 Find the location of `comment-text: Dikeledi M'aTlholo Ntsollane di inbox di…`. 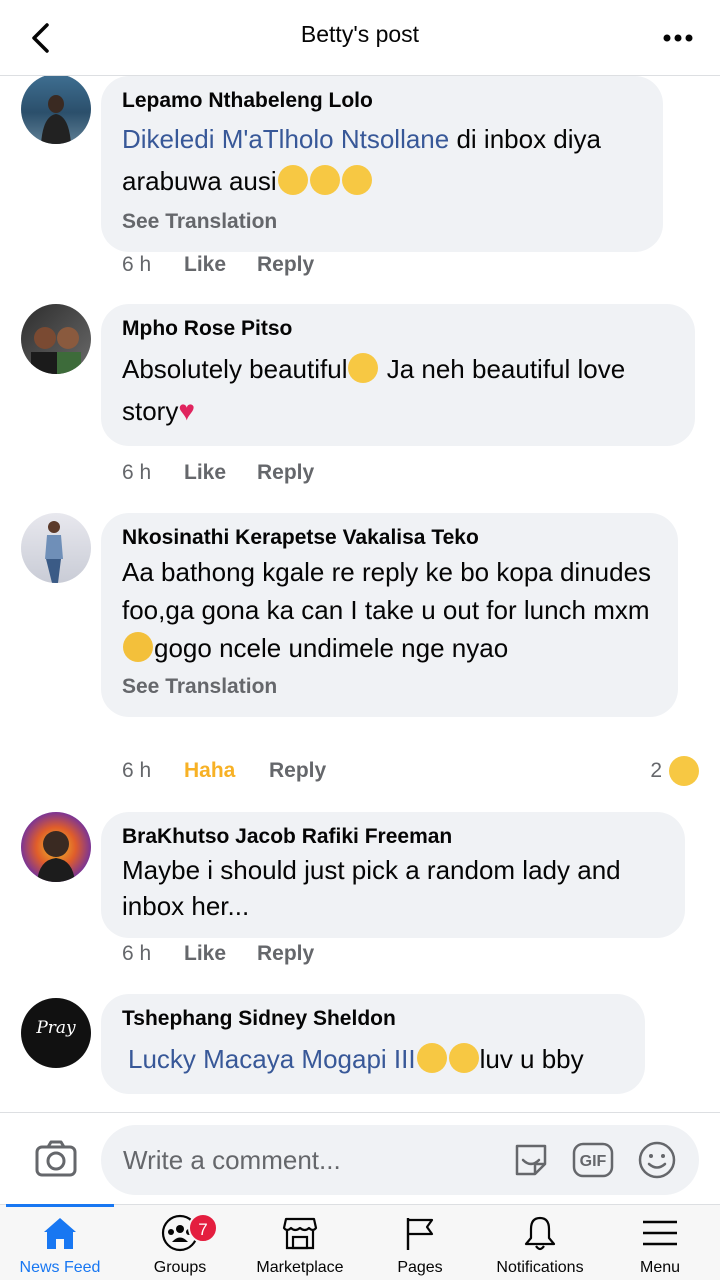

comment-text: Dikeledi M'aTlholo Ntsollane di inbox di… is located at coordinates (361, 160).